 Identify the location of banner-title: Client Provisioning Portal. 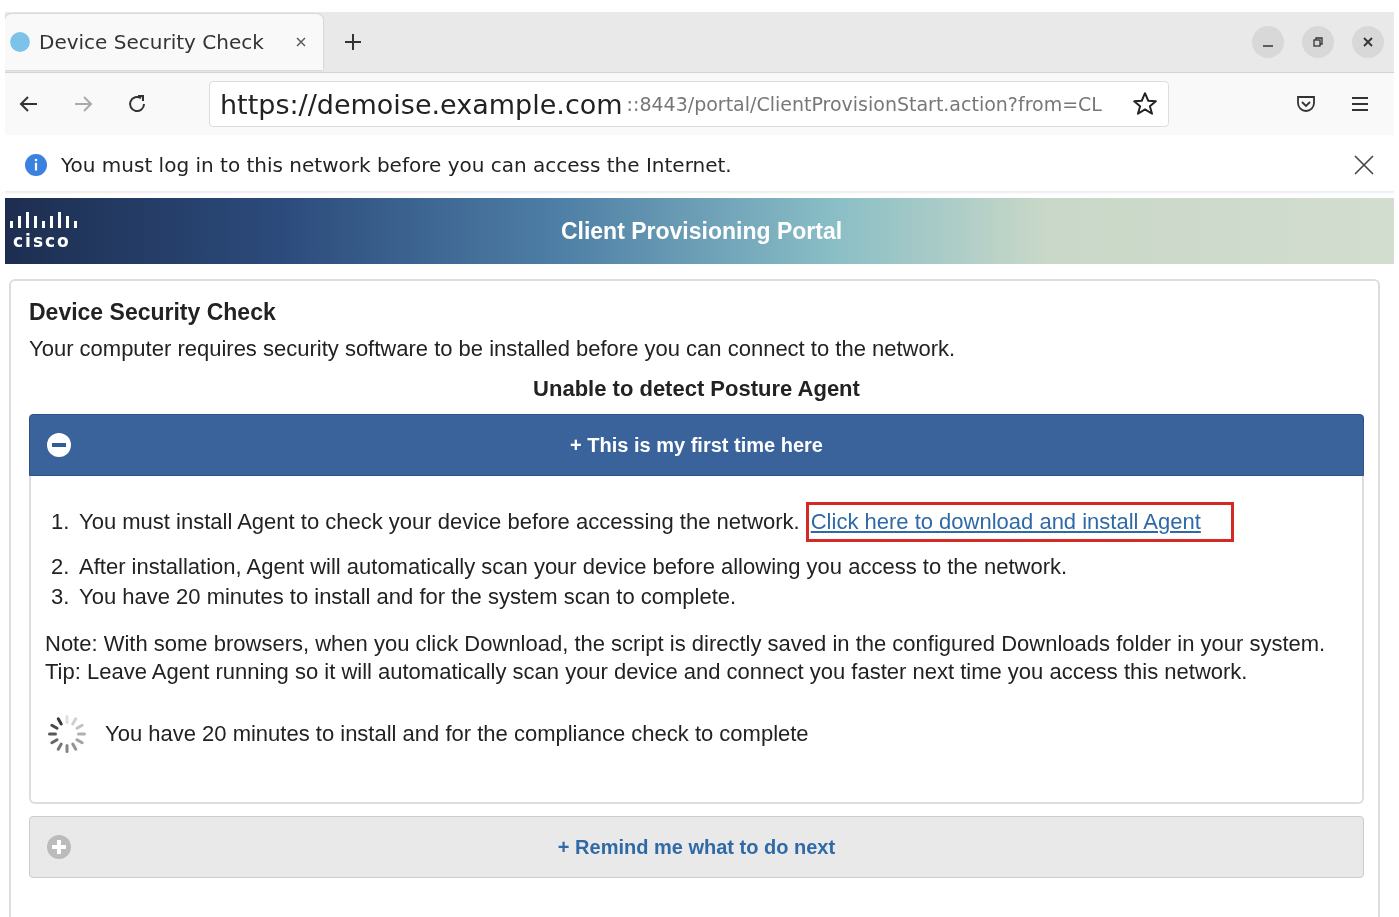
(701, 231).